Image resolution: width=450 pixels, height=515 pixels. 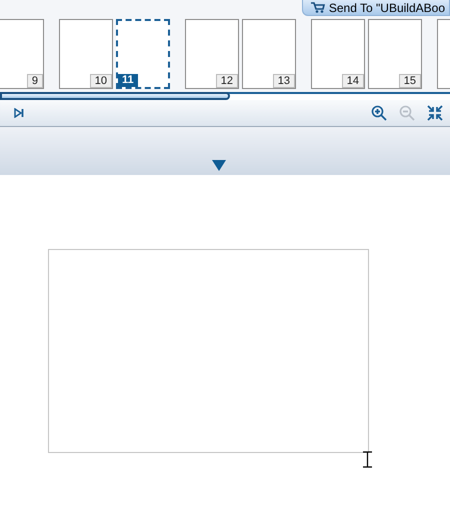 I want to click on scrollbar, so click(x=225, y=96).